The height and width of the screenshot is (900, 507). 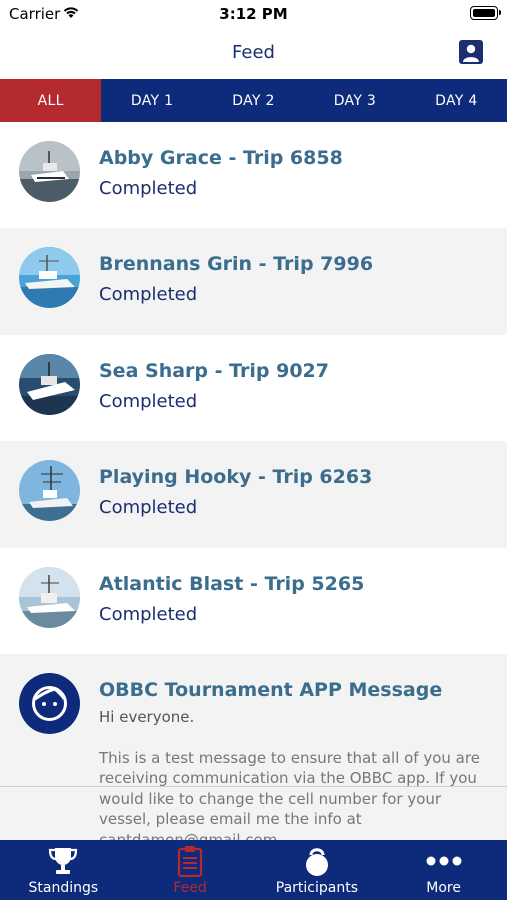 I want to click on battery-icon, so click(x=485, y=13).